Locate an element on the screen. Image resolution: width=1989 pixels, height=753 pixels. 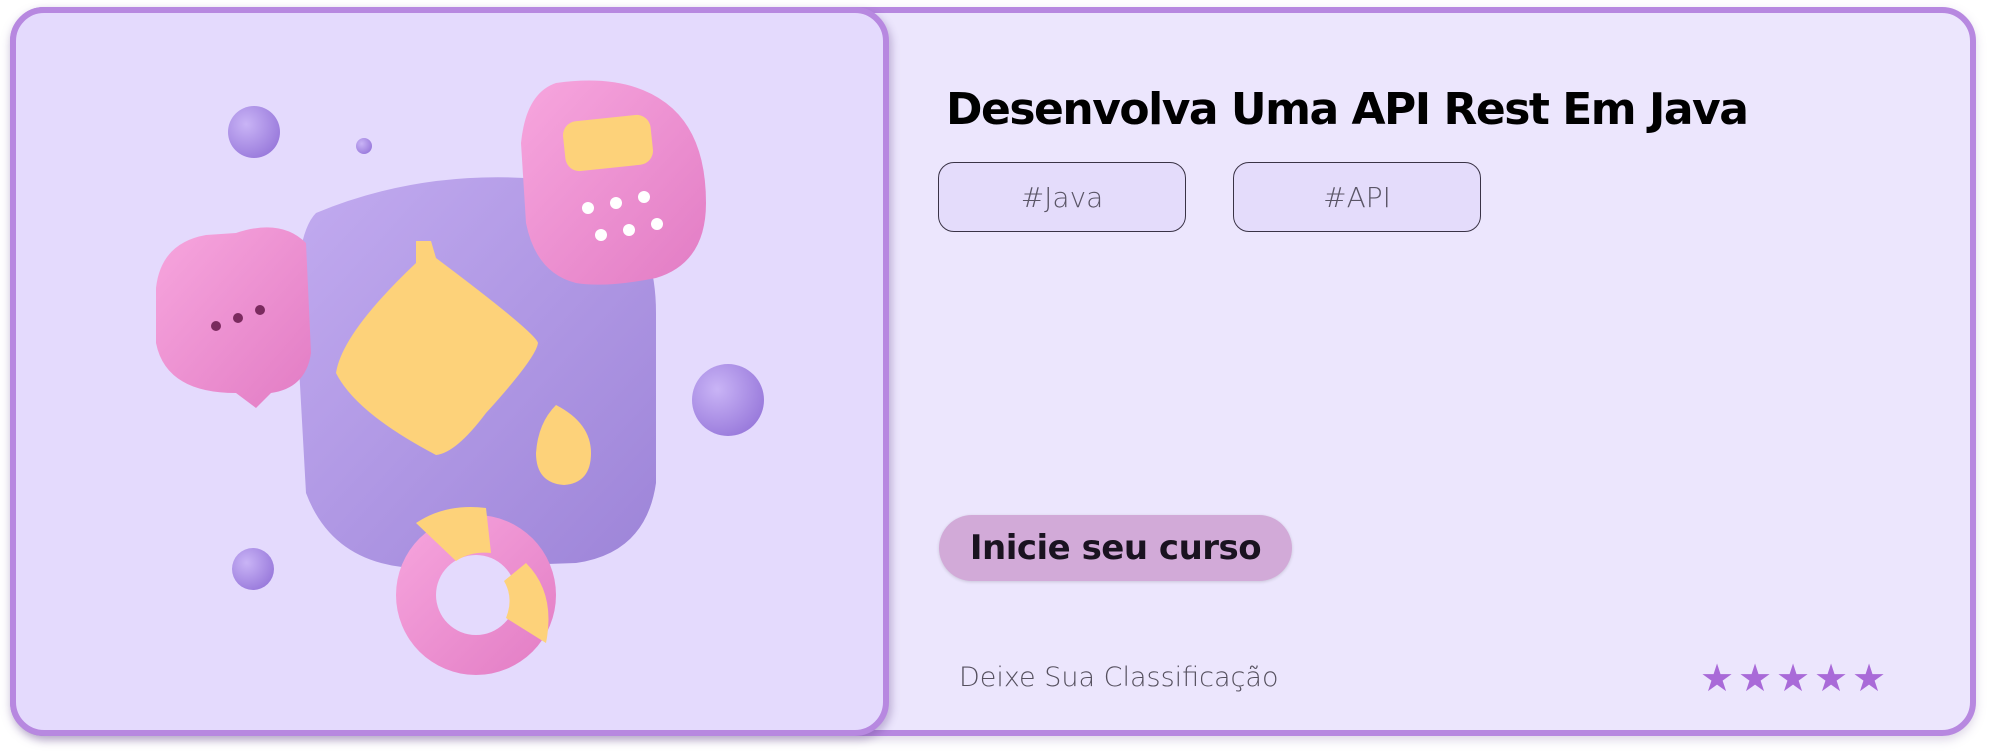
course-title: Desenvolva Uma API Rest Em Java is located at coordinates (1347, 109).